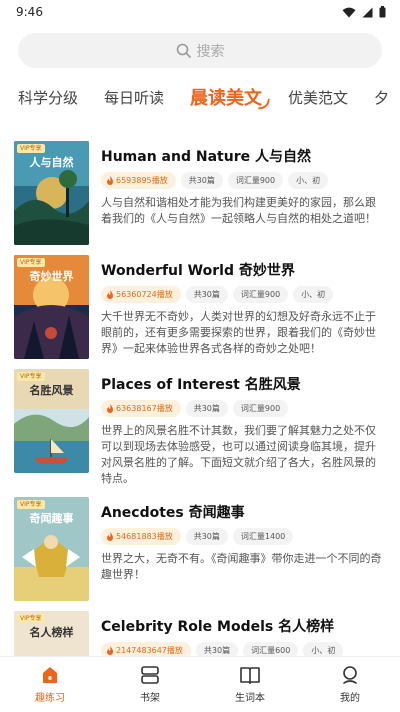  I want to click on plays-count: 56360724播放, so click(144, 294).